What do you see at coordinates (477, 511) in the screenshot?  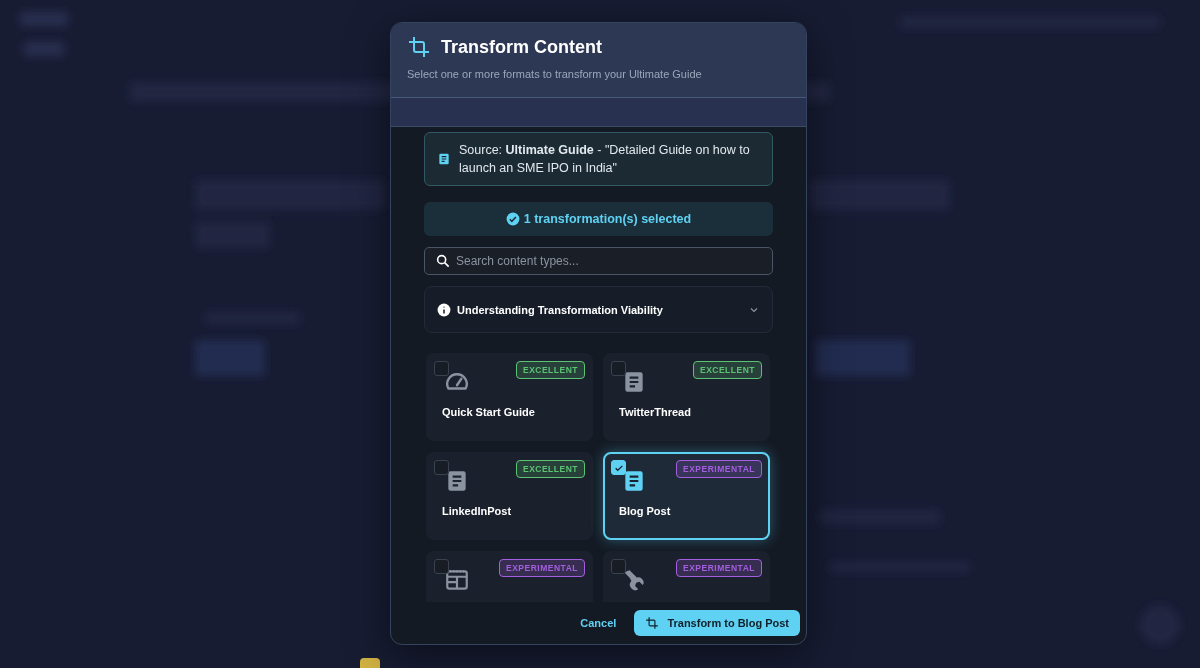 I see `format-name: LinkedInPost` at bounding box center [477, 511].